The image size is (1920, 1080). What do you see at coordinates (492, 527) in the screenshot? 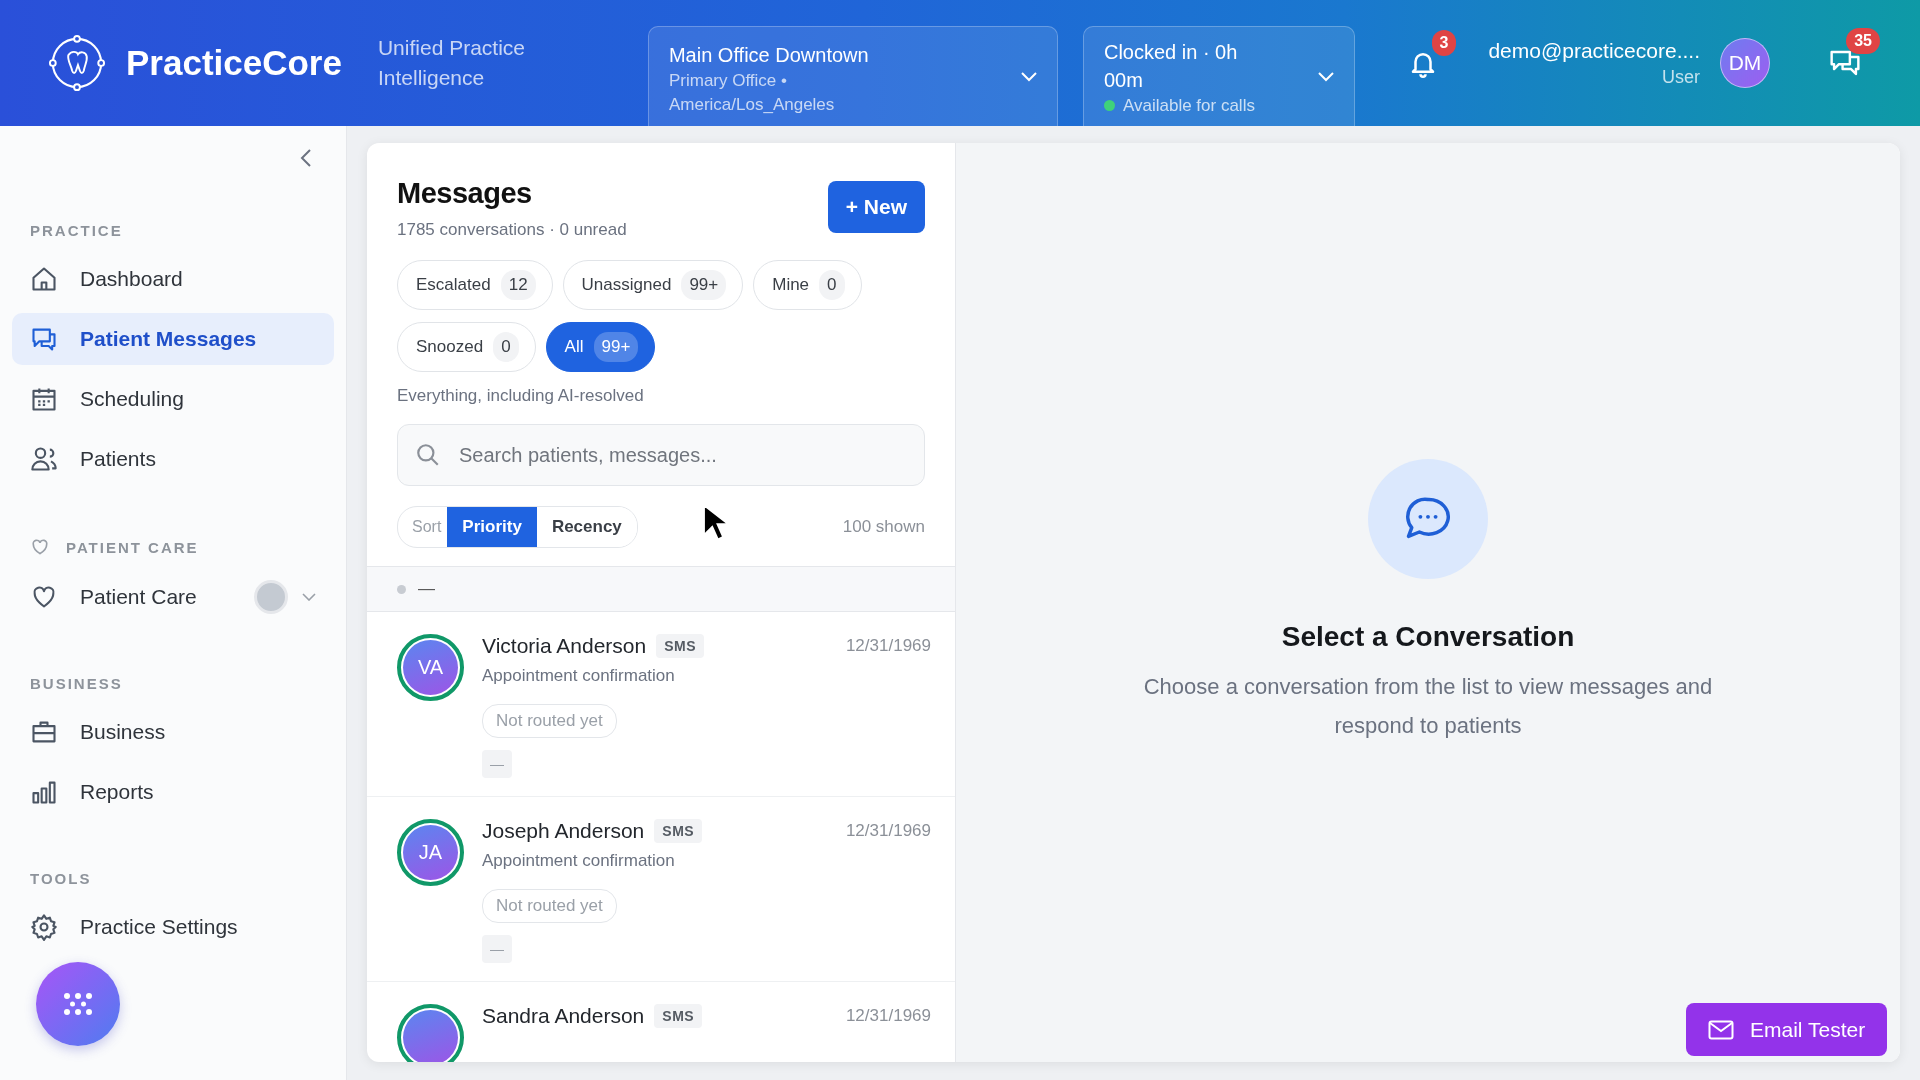
I see `sort-option: Priority` at bounding box center [492, 527].